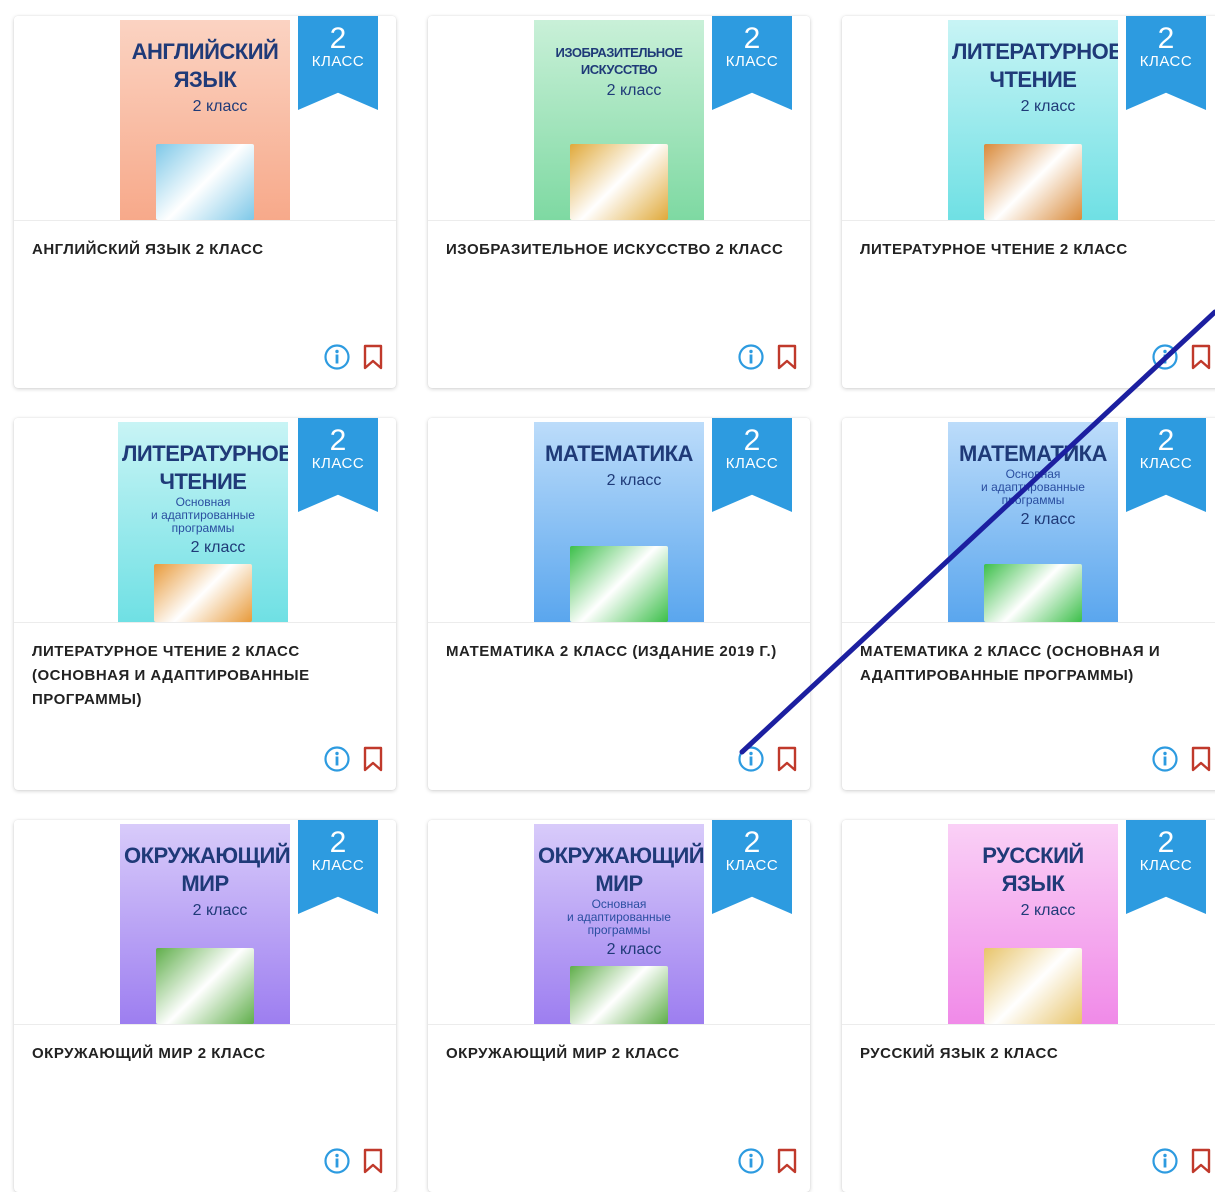  Describe the element at coordinates (622, 250) in the screenshot. I see `card-title: ИЗОБРАЗИТЕЛЬНОЕ ИСКУССТВО 2 КЛАСС` at that location.